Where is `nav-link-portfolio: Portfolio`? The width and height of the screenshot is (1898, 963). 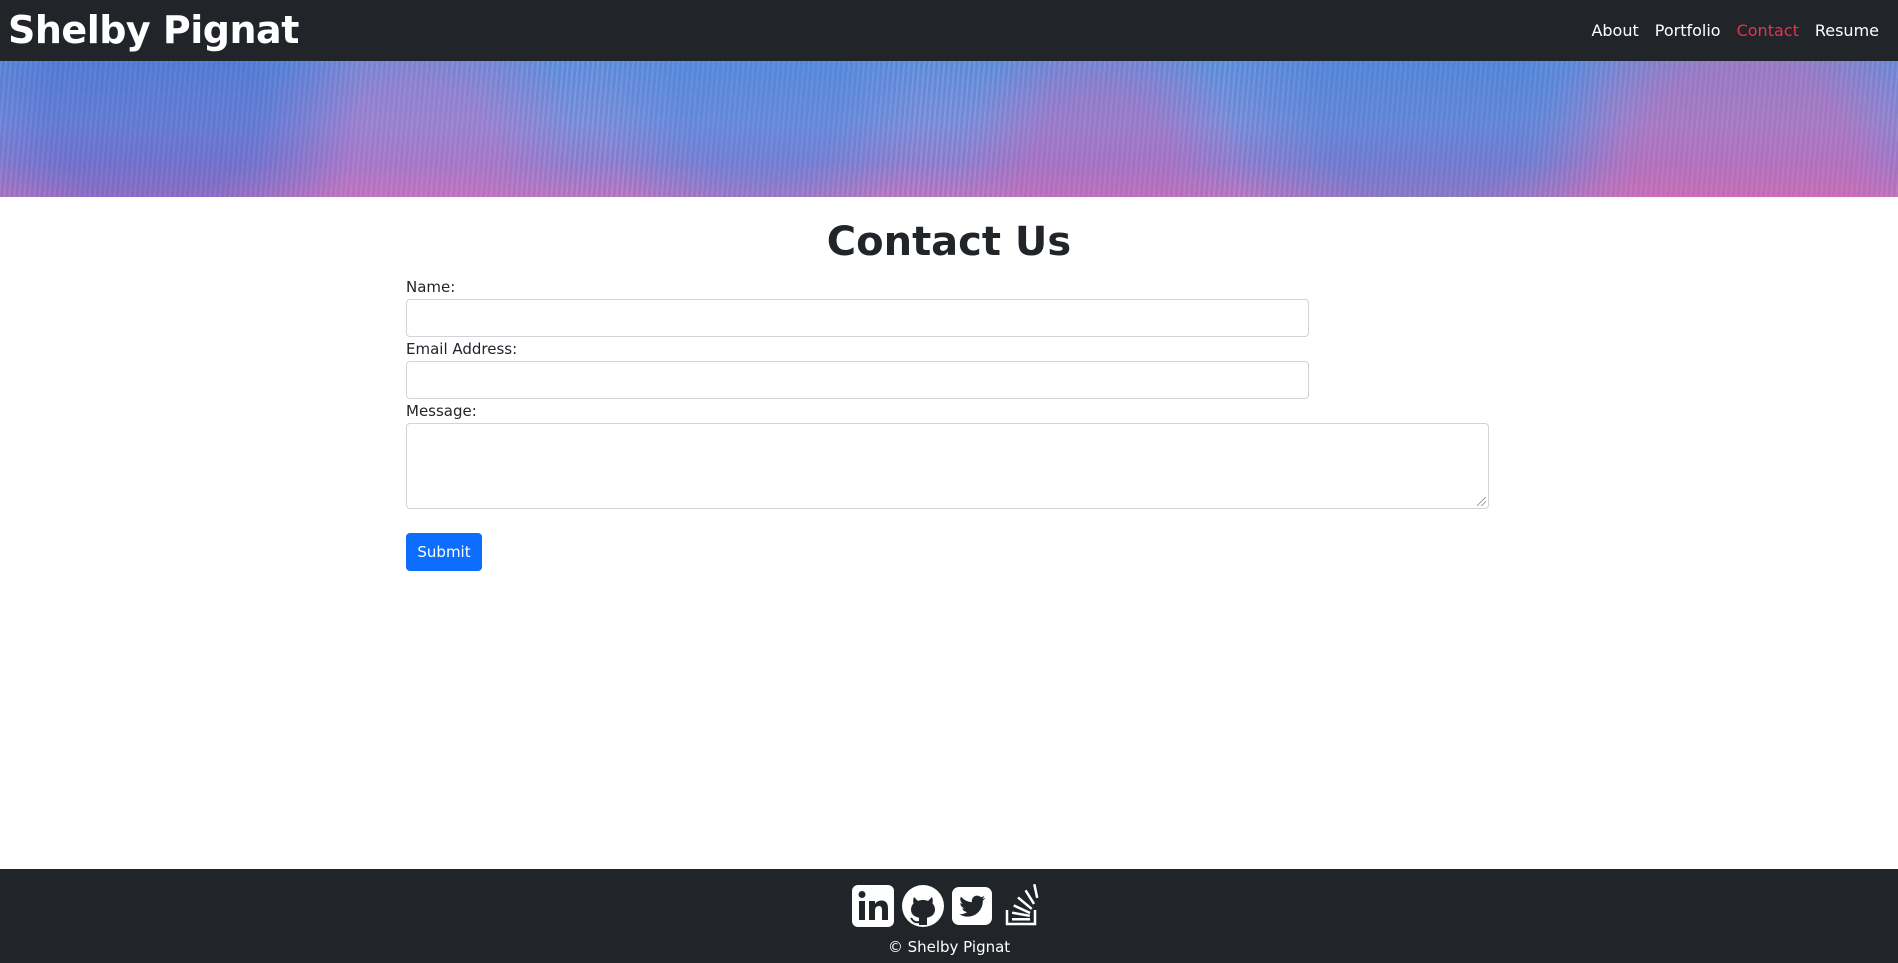 nav-link-portfolio: Portfolio is located at coordinates (1688, 30).